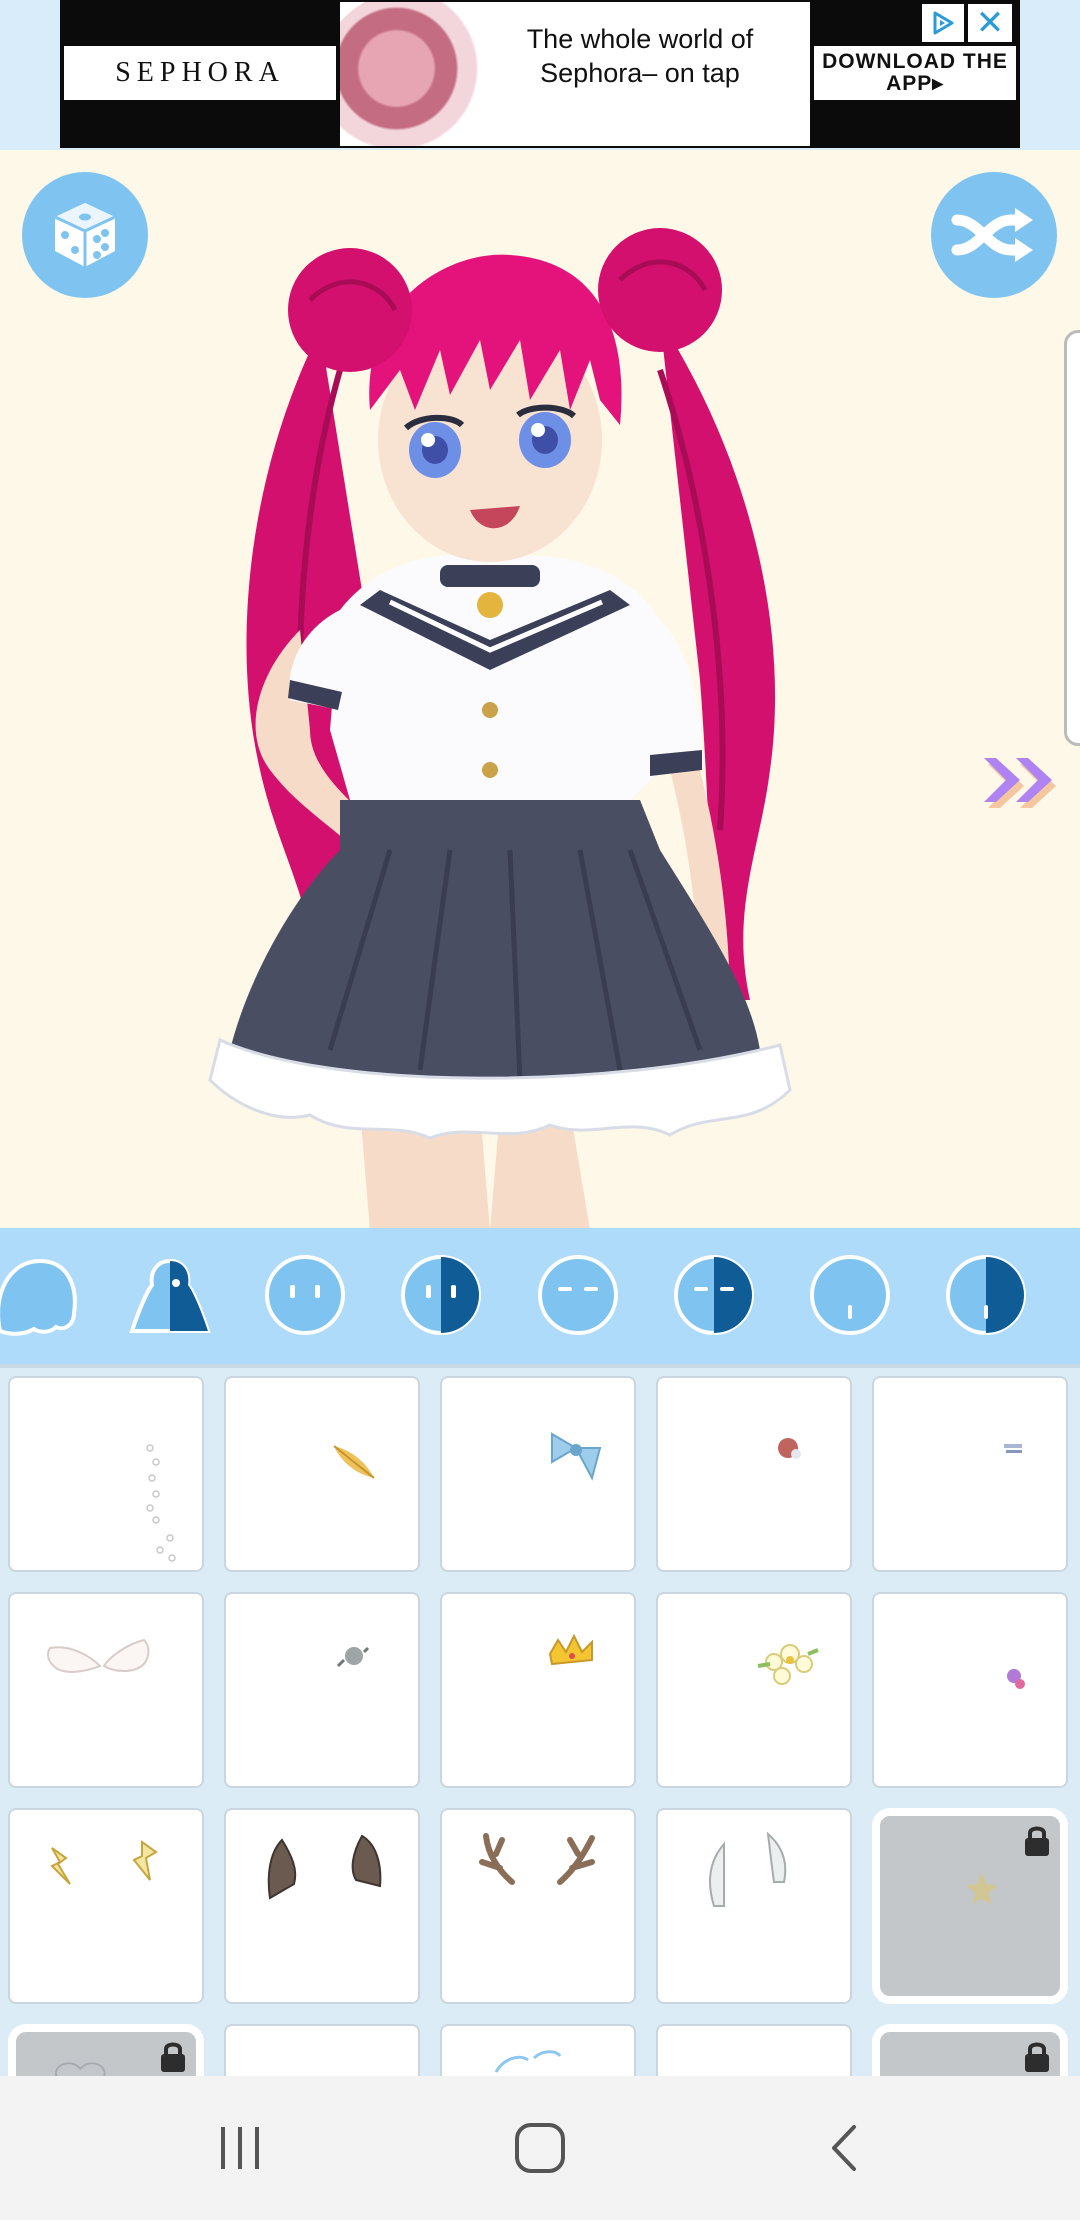  I want to click on shuffle-button, so click(994, 235).